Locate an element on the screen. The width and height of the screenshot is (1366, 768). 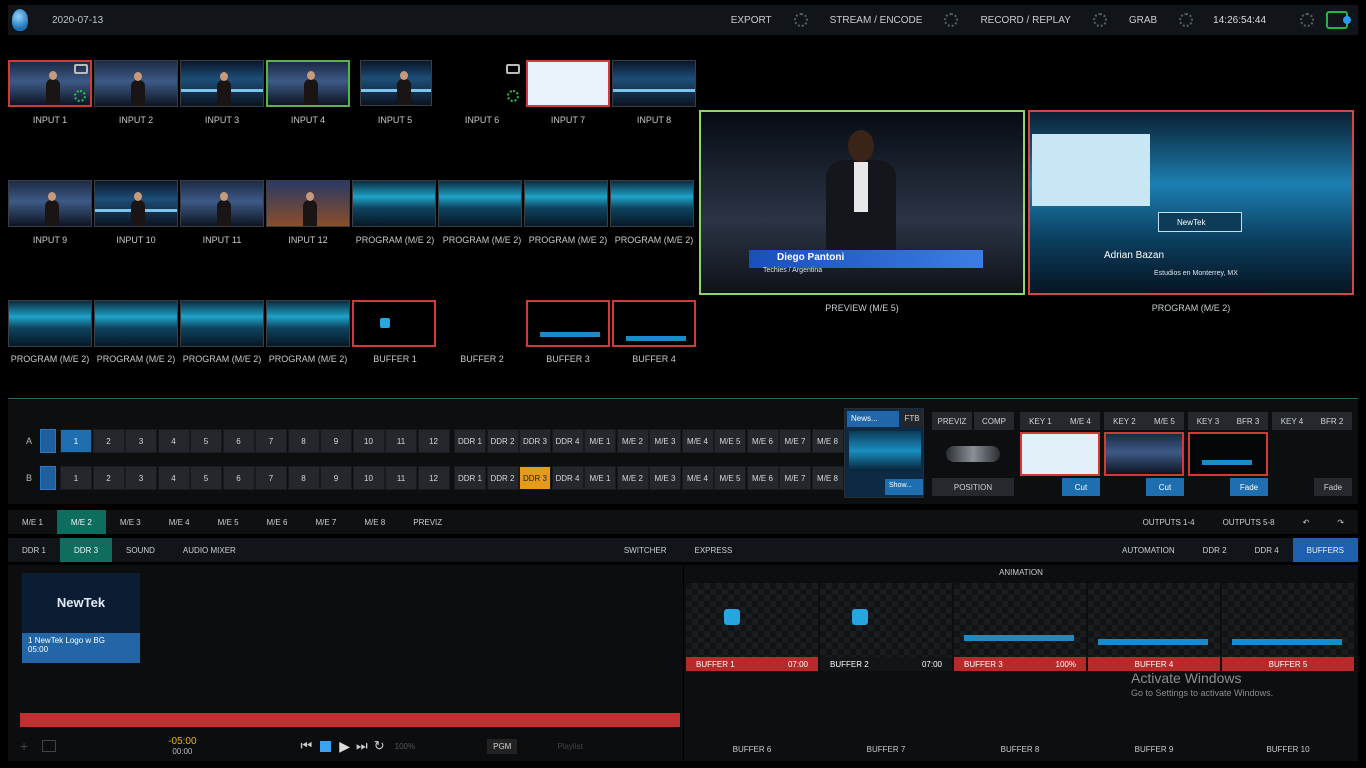
tbar-slider is located at coordinates (973, 454).